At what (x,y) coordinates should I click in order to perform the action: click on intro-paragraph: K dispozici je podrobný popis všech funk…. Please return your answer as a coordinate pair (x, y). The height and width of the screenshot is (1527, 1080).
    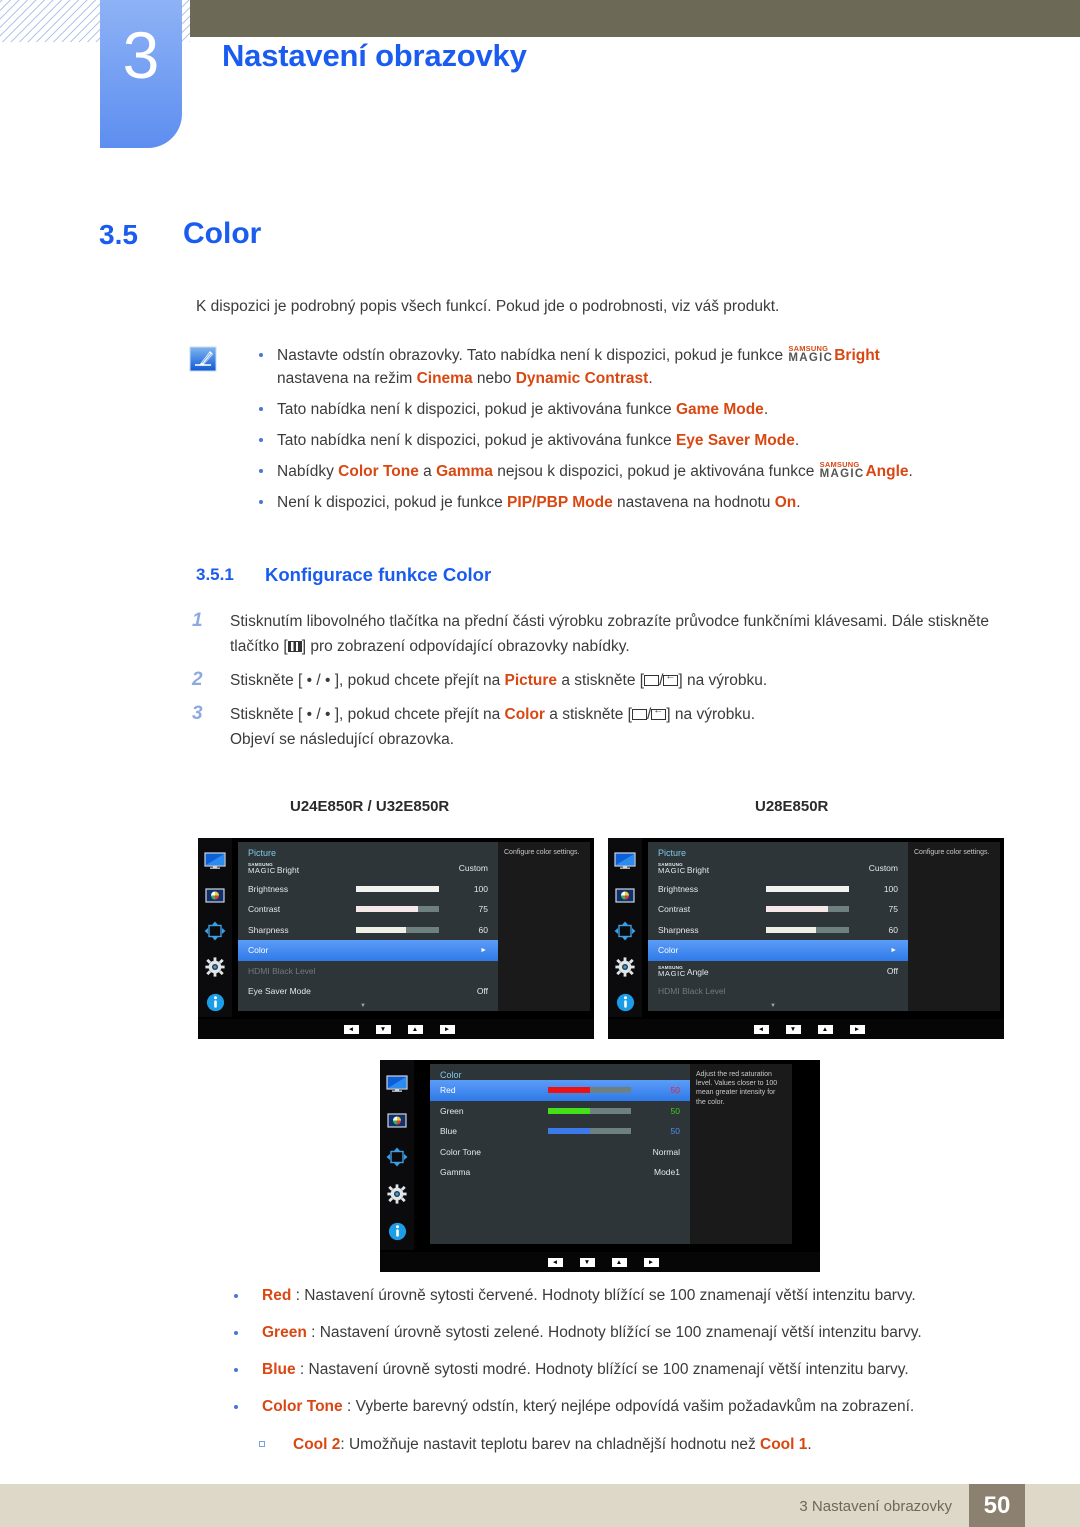
    Looking at the image, I should click on (488, 306).